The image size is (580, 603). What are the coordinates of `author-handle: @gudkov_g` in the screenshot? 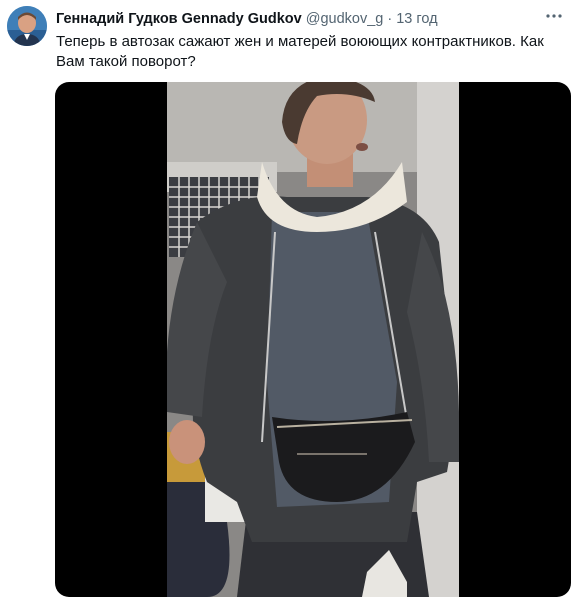 It's located at (345, 19).